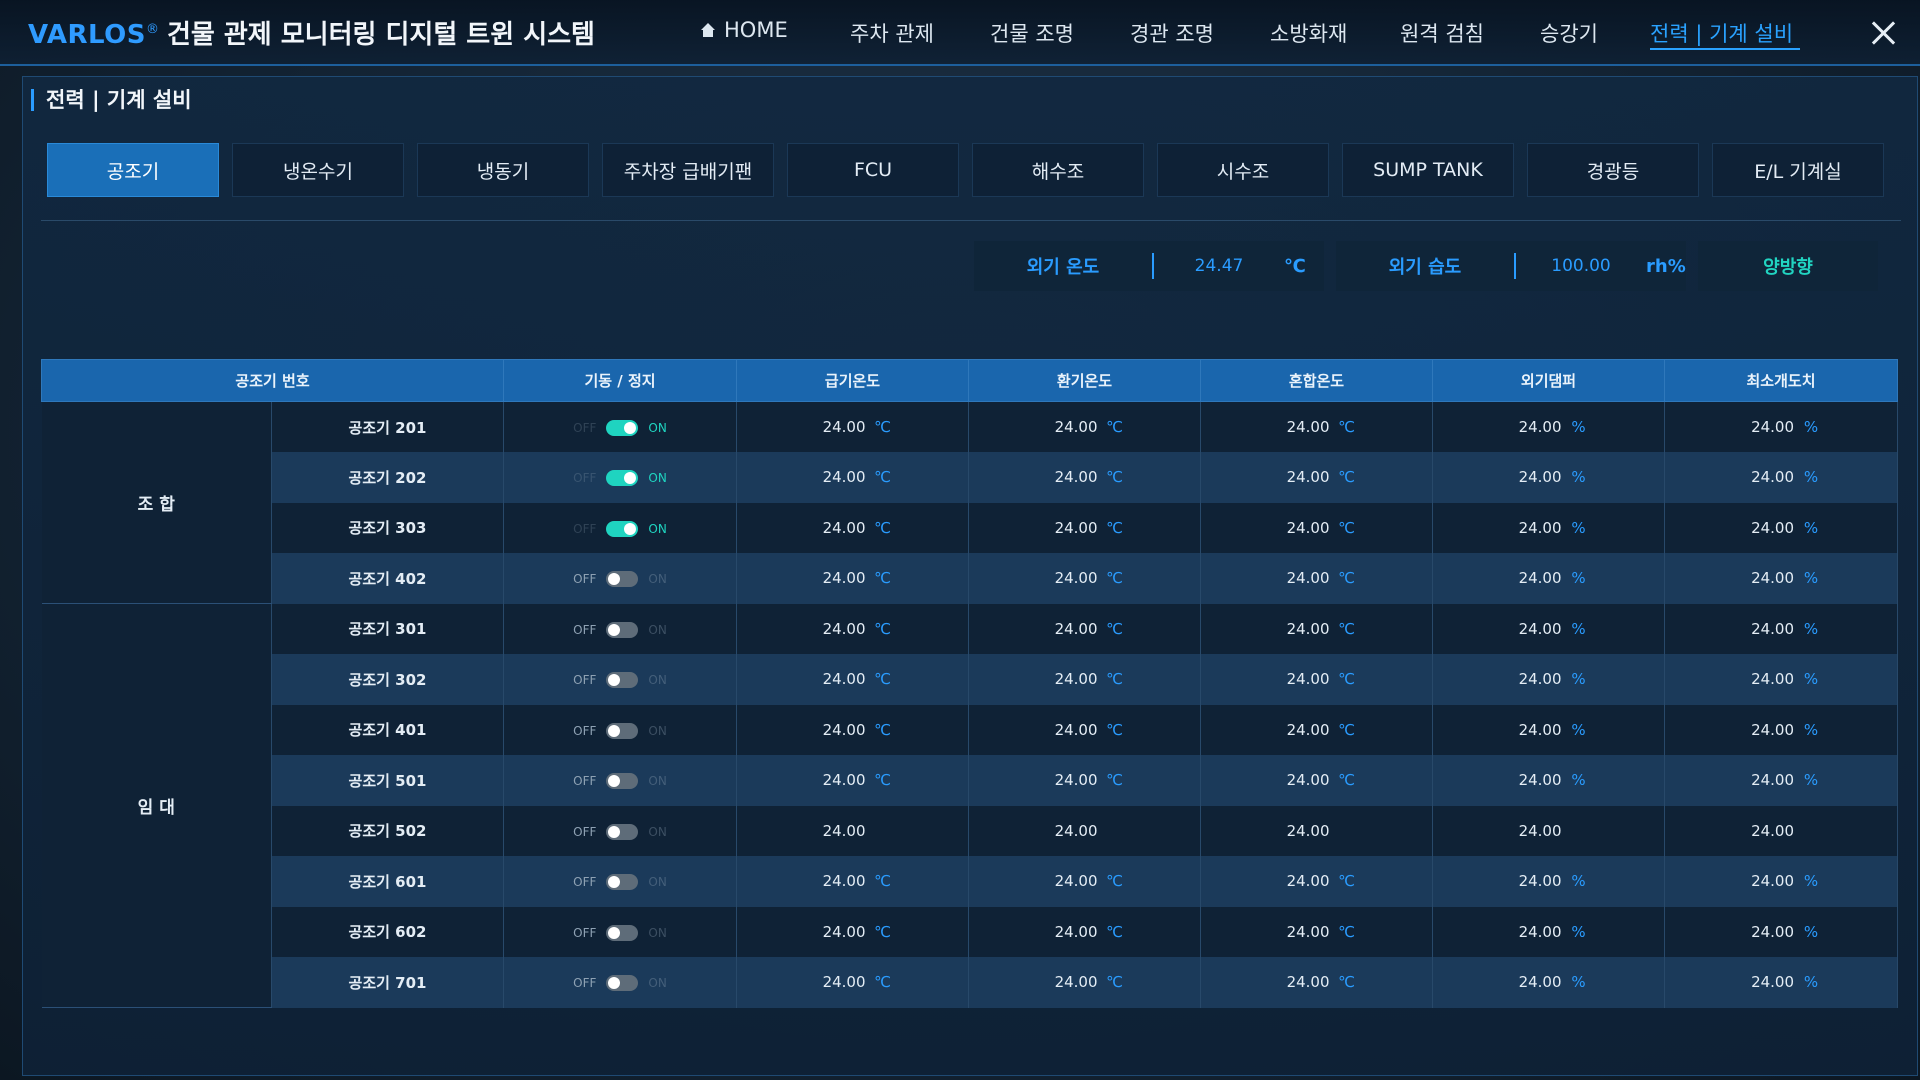 The width and height of the screenshot is (1920, 1080). I want to click on return-temp-unit: ℃, so click(1114, 729).